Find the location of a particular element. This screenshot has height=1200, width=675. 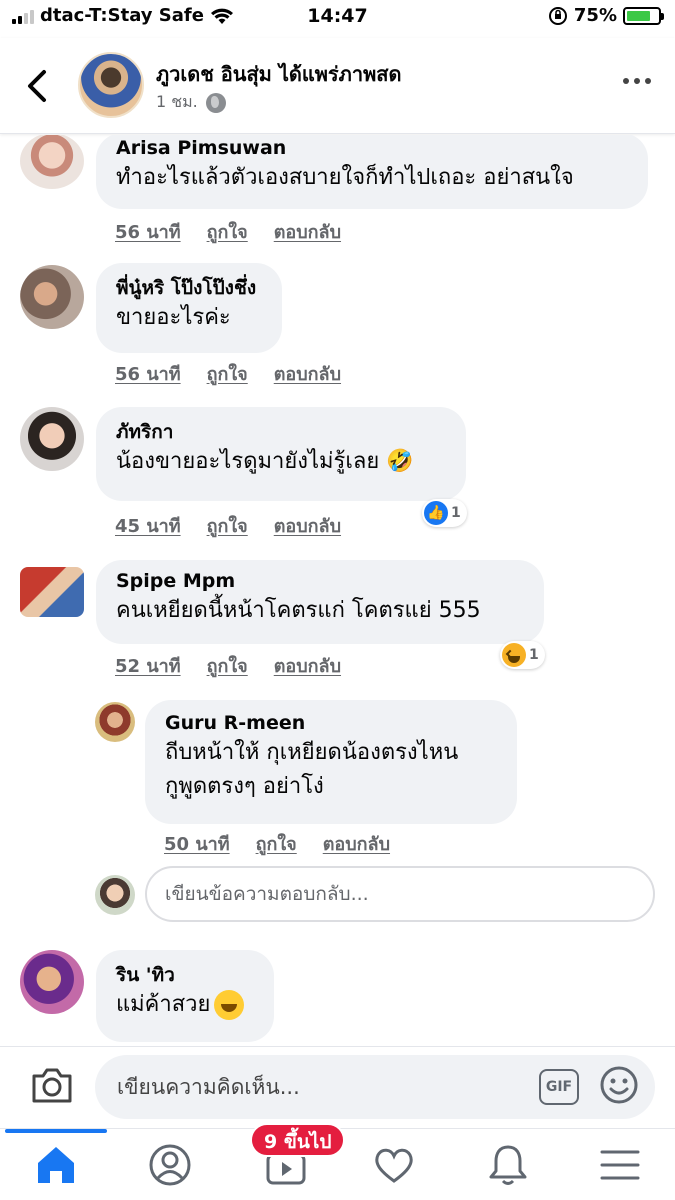

notifications-bell-icon is located at coordinates (508, 1165).